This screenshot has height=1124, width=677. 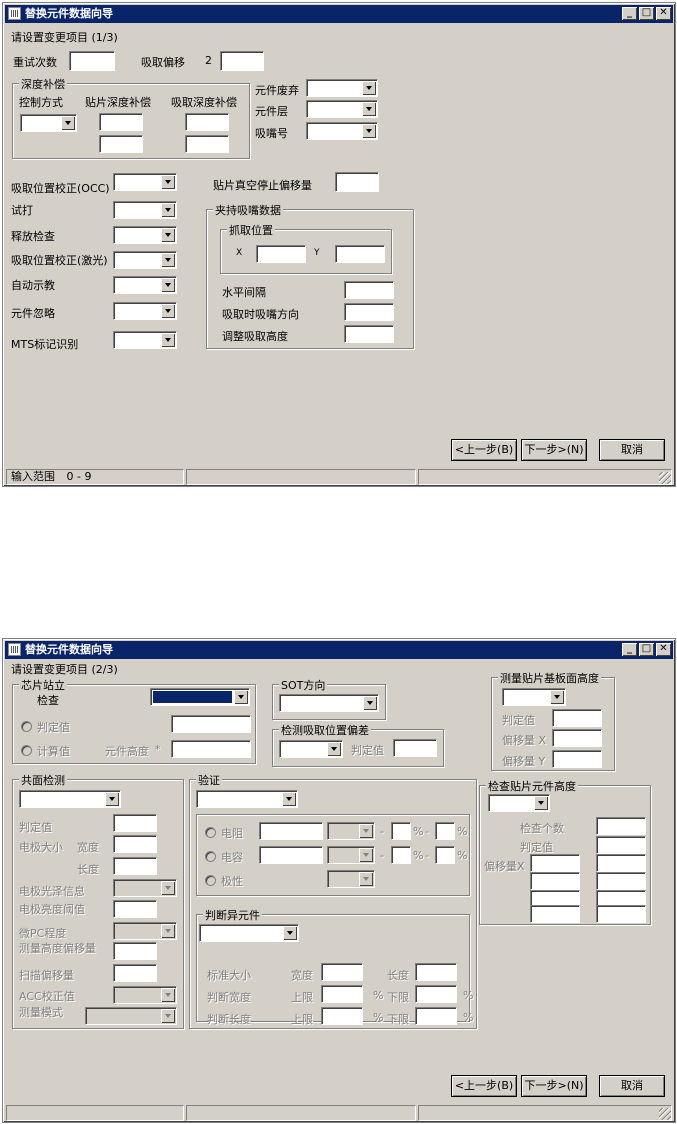 What do you see at coordinates (415, 748) in the screenshot?
I see `detect-judge-input` at bounding box center [415, 748].